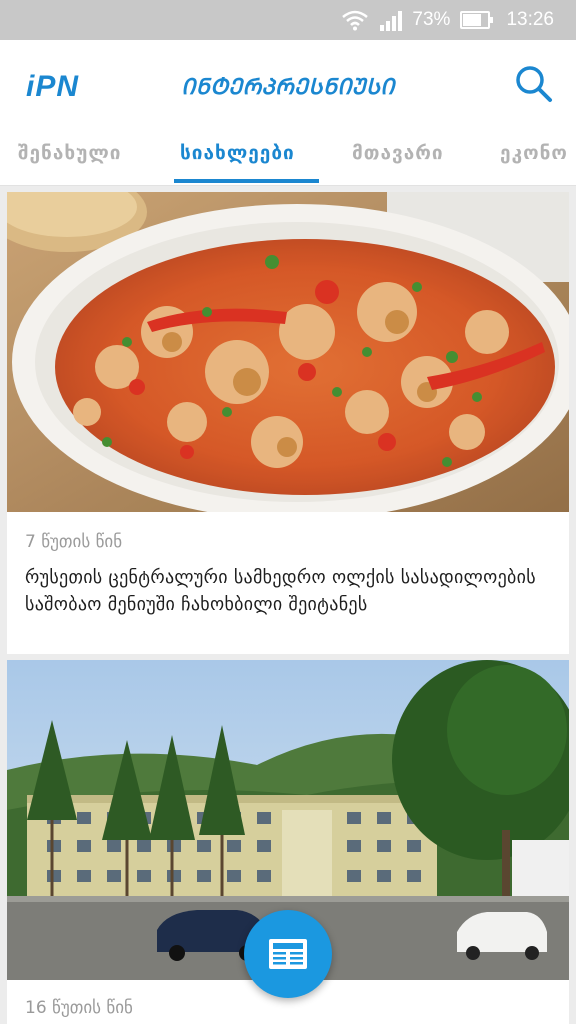 This screenshot has width=576, height=1024. I want to click on app-header: iPN ᲘᲜᲢᲔᲠᲞᲠᲔᲡᲜᲘᲣᲡᲘ, so click(288, 85).